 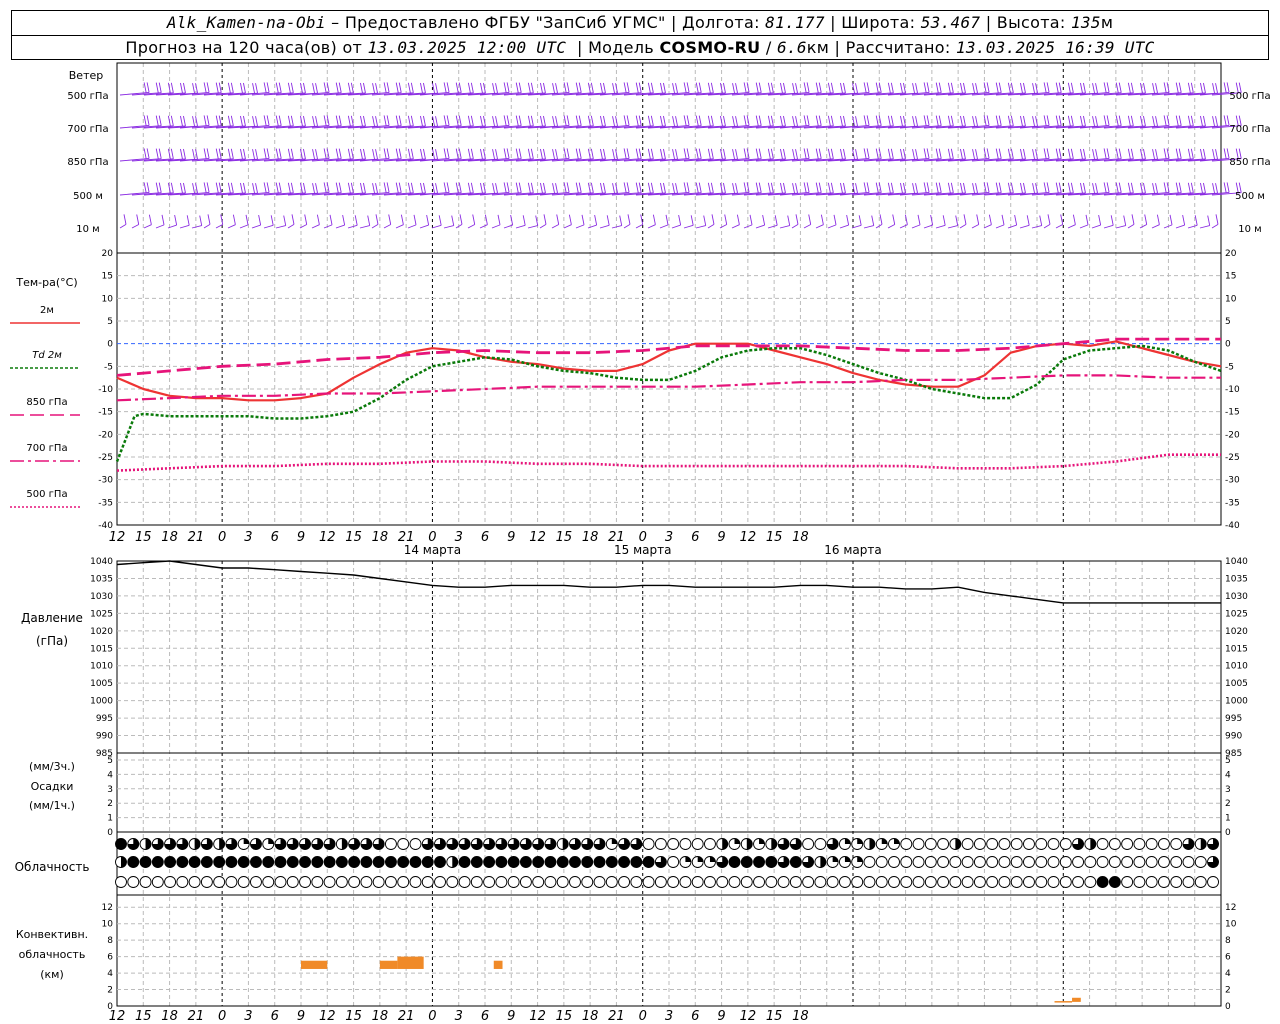 I want to click on y-tick-label: 5, so click(x=110, y=322).